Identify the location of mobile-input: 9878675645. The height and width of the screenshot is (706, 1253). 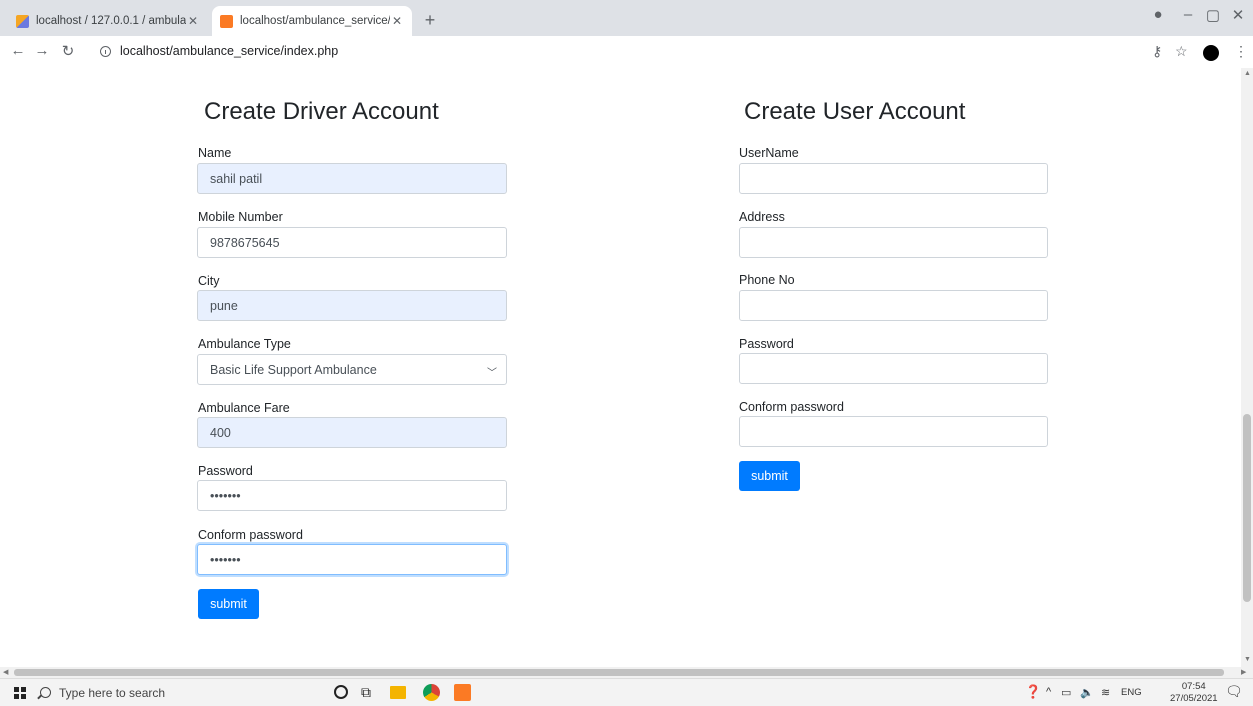
(352, 242).